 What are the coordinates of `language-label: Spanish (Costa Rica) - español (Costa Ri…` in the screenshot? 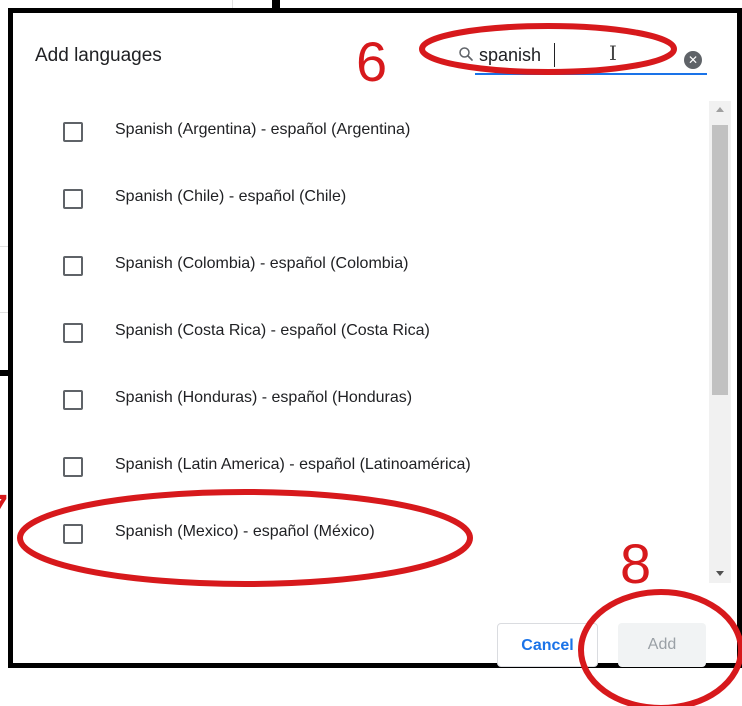 It's located at (272, 330).